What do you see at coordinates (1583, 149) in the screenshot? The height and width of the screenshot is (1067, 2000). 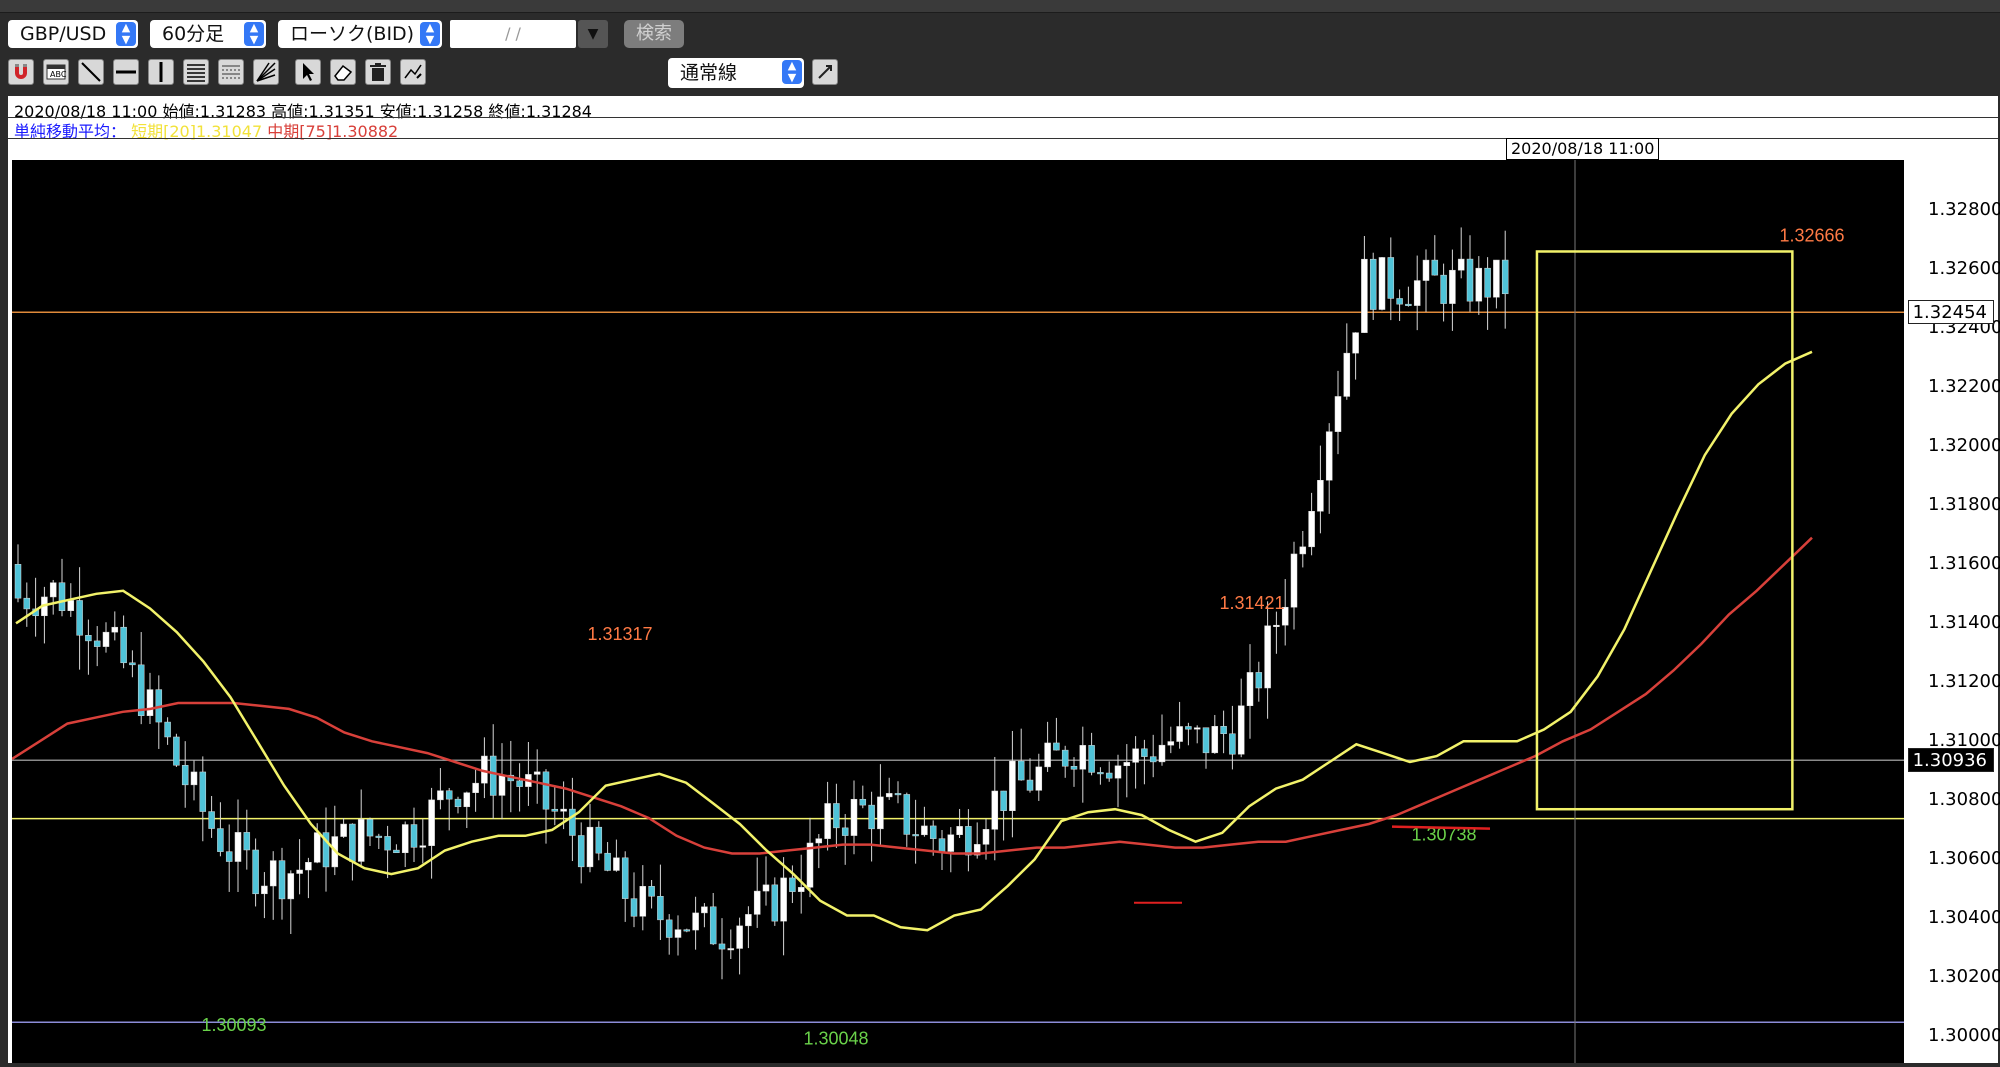 I see `crosshair-time-label: 2020/08/18 11:00` at bounding box center [1583, 149].